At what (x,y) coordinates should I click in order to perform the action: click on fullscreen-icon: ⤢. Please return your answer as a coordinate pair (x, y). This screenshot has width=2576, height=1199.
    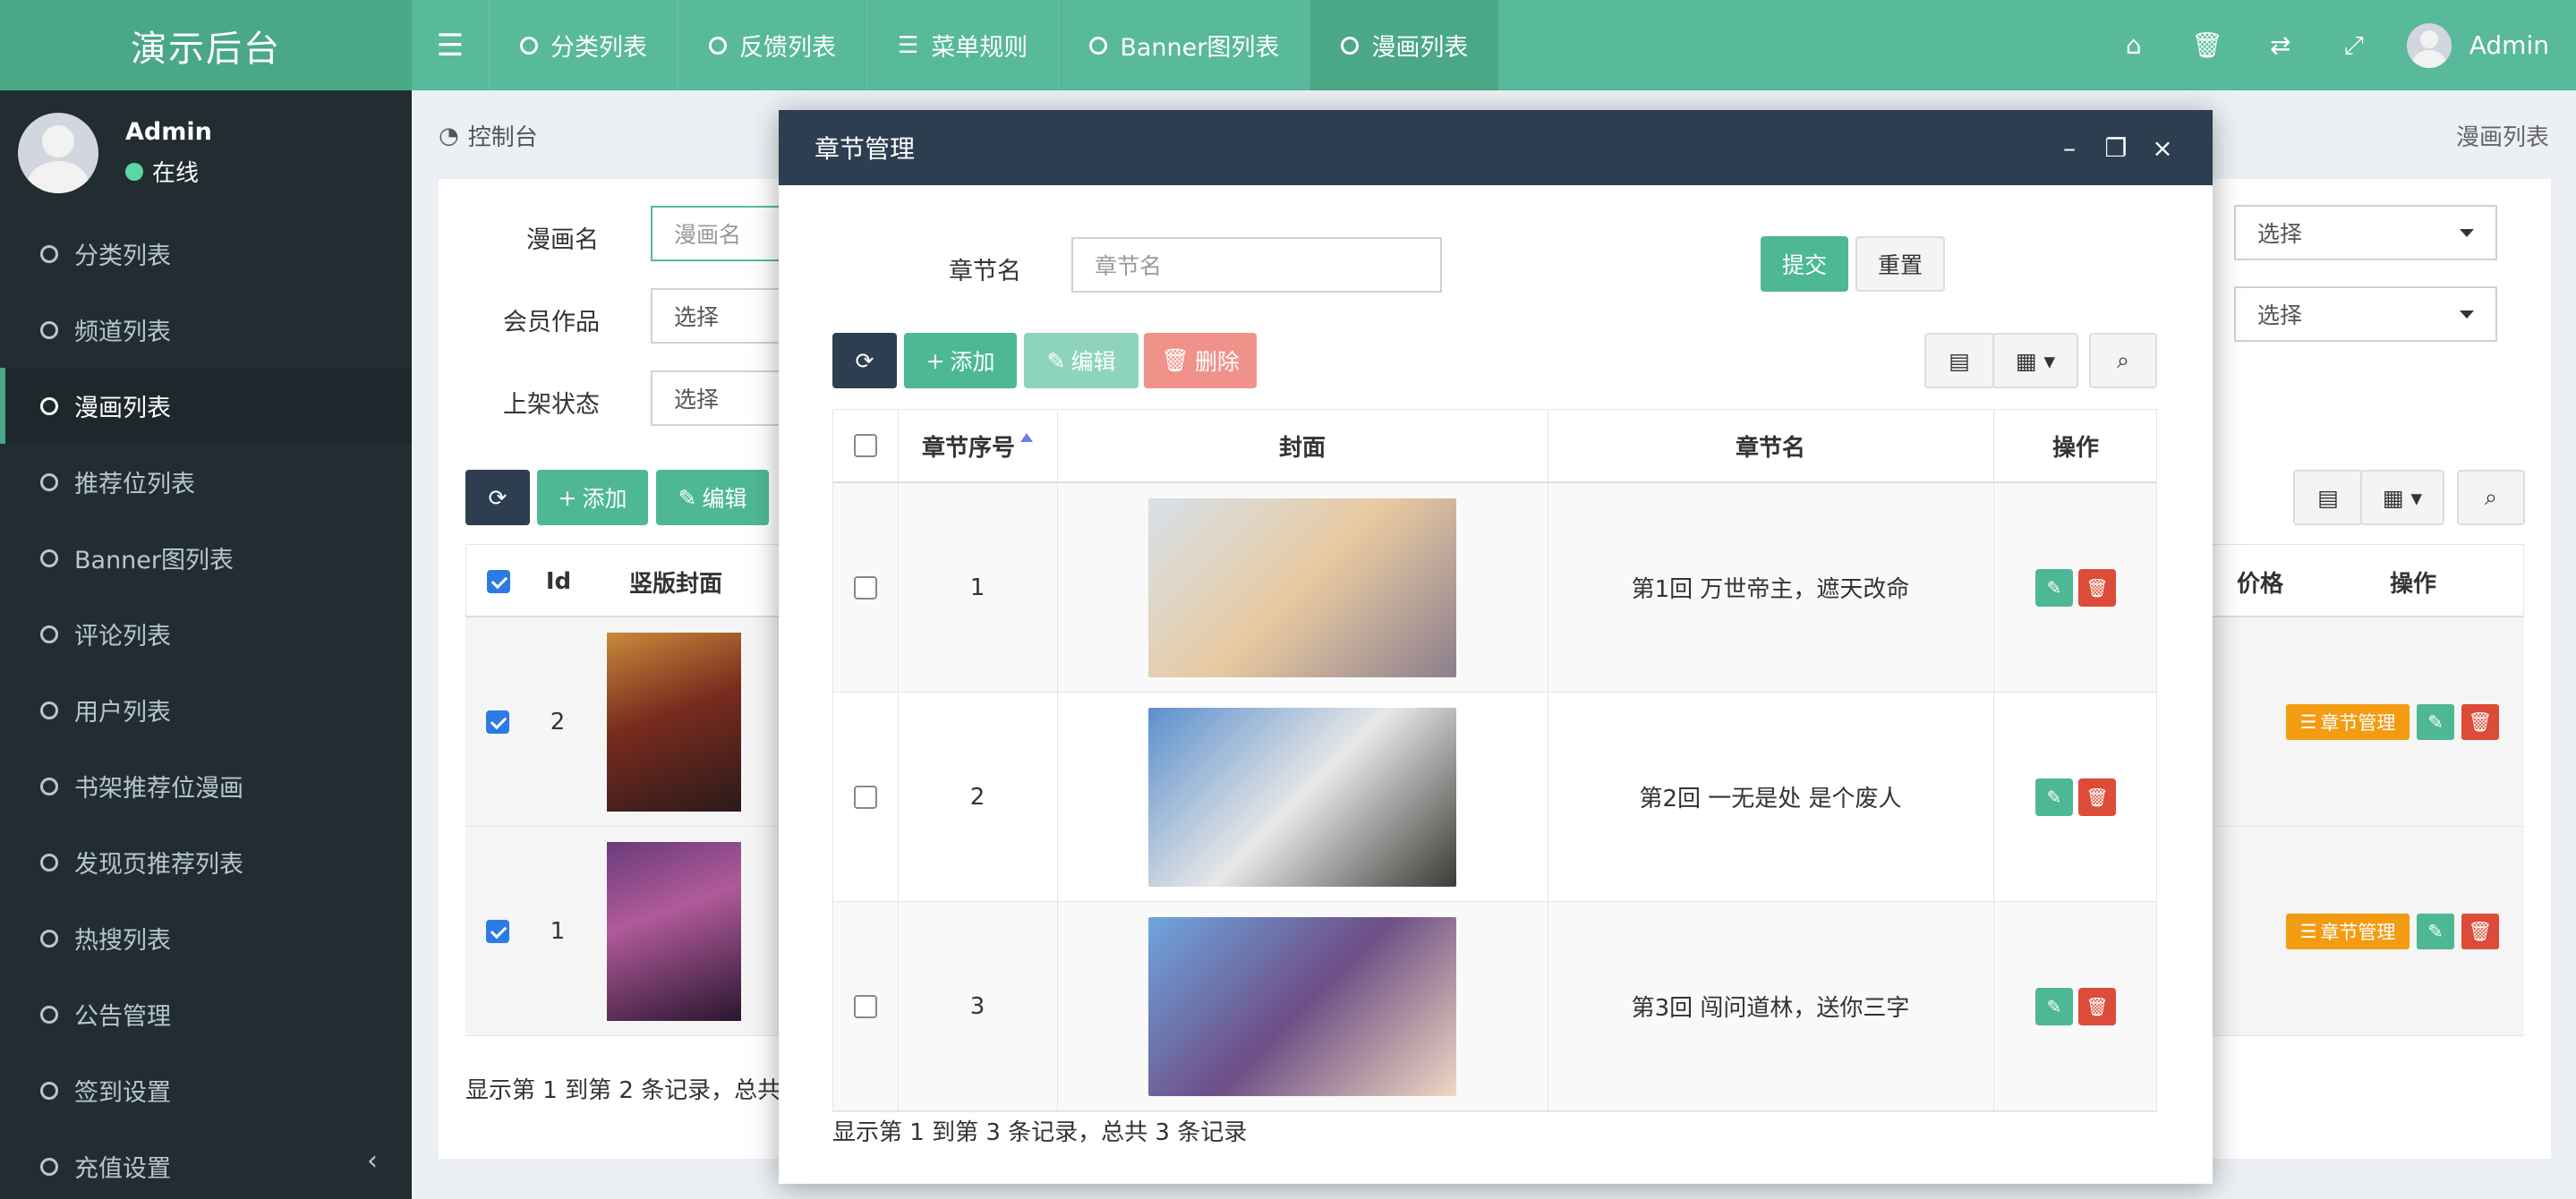
    Looking at the image, I should click on (2354, 45).